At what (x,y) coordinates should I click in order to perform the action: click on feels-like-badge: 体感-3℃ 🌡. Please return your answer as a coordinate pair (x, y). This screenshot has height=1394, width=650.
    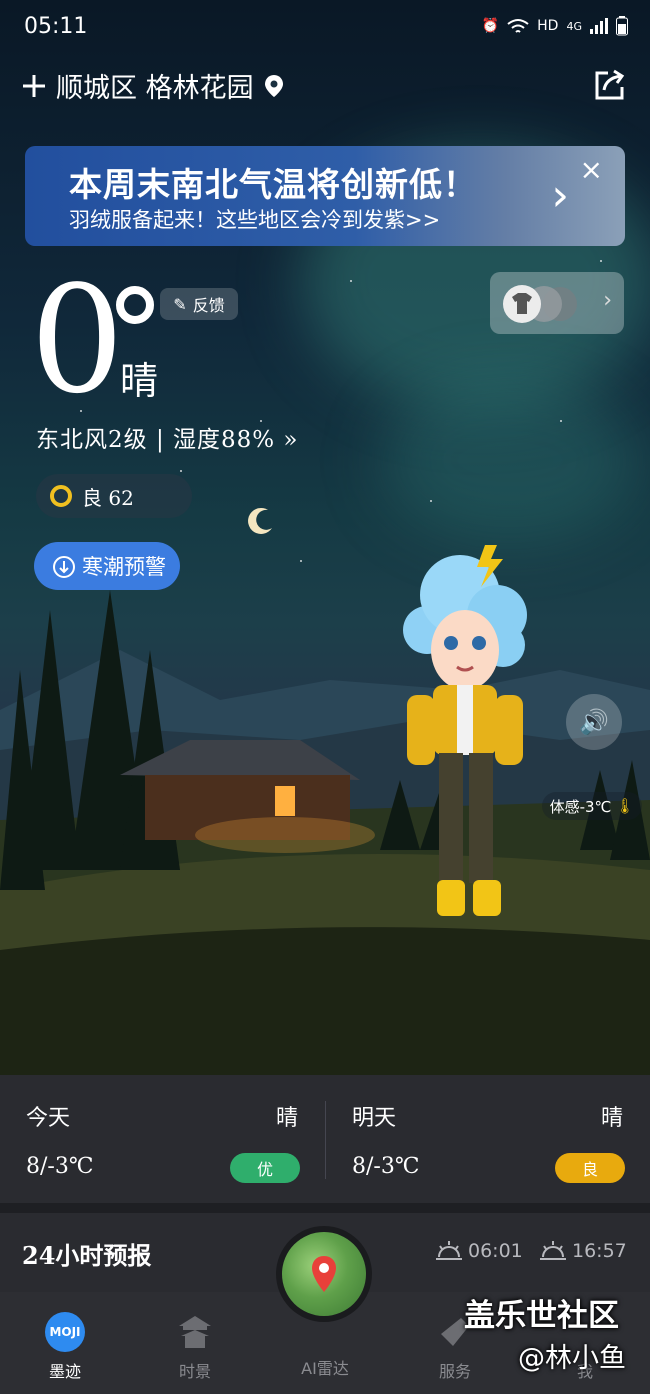
    Looking at the image, I should click on (592, 806).